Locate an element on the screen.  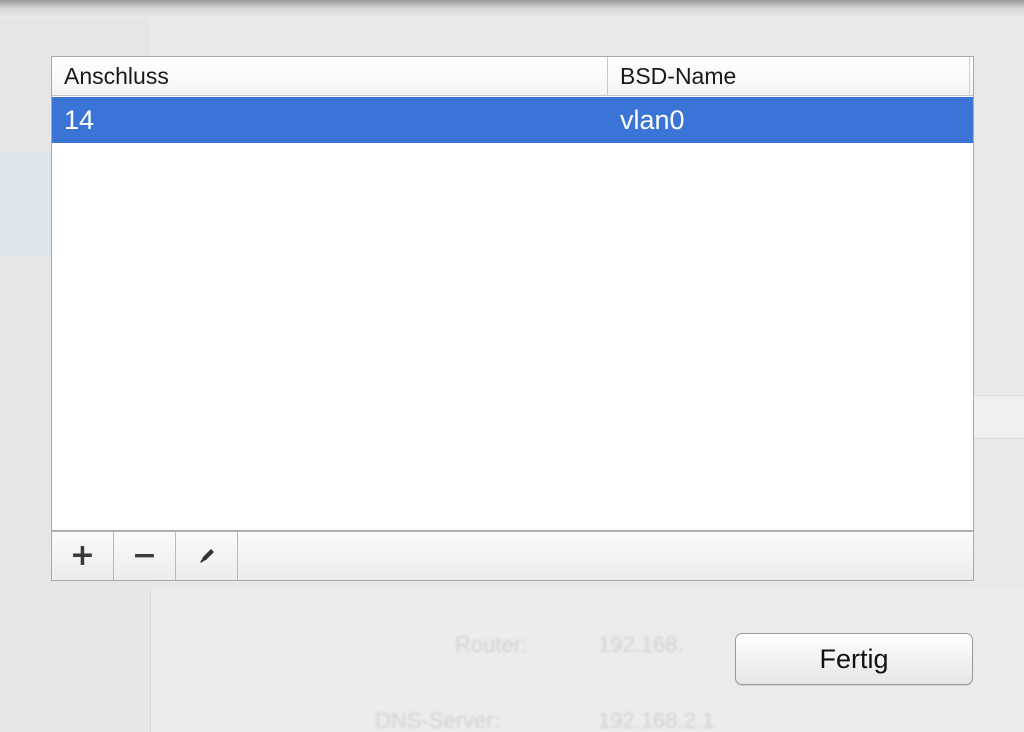
background-field is located at coordinates (998, 417).